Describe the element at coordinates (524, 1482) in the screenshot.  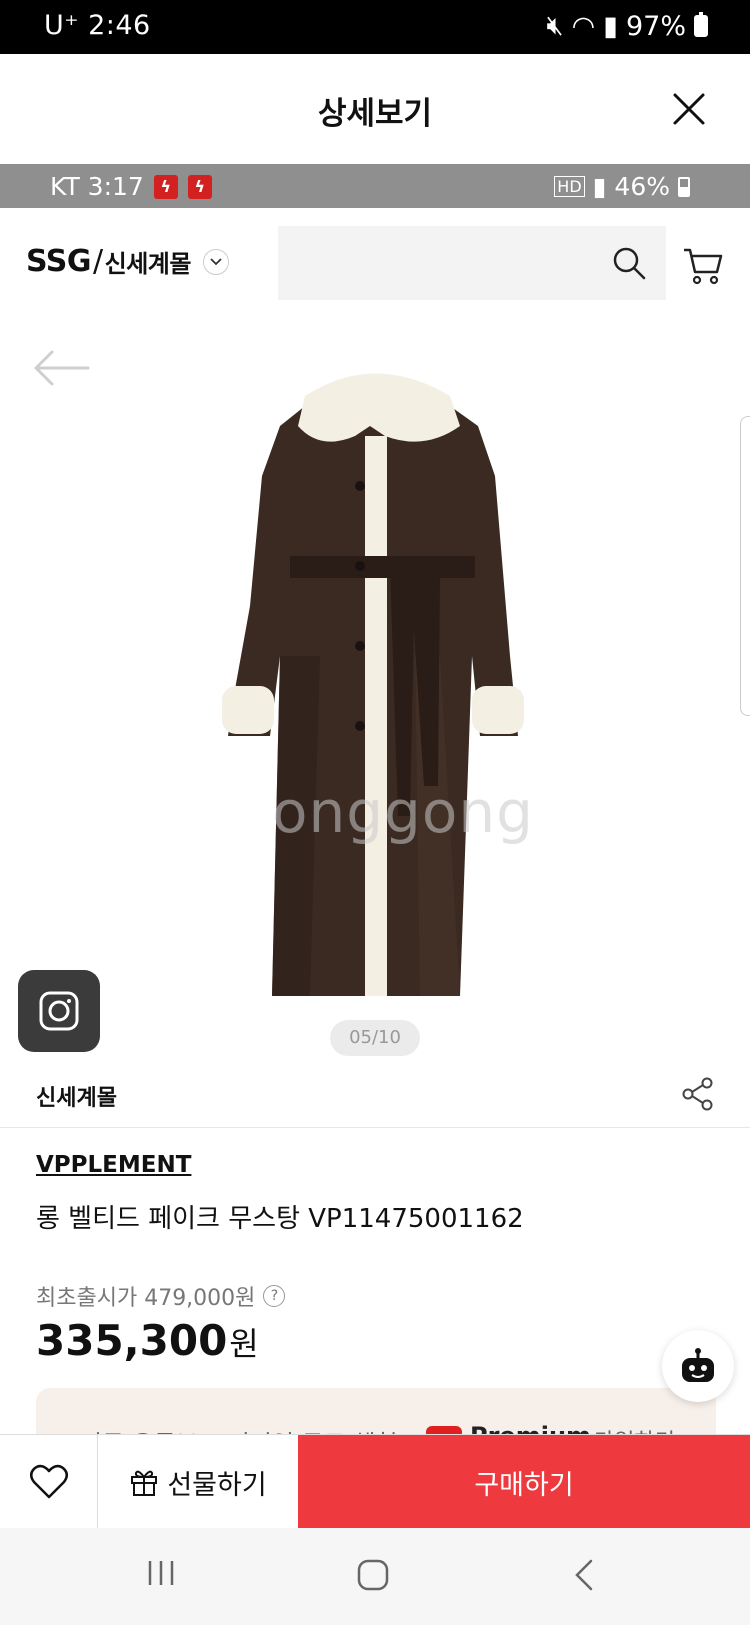
I see `buy-button: 구매하기` at that location.